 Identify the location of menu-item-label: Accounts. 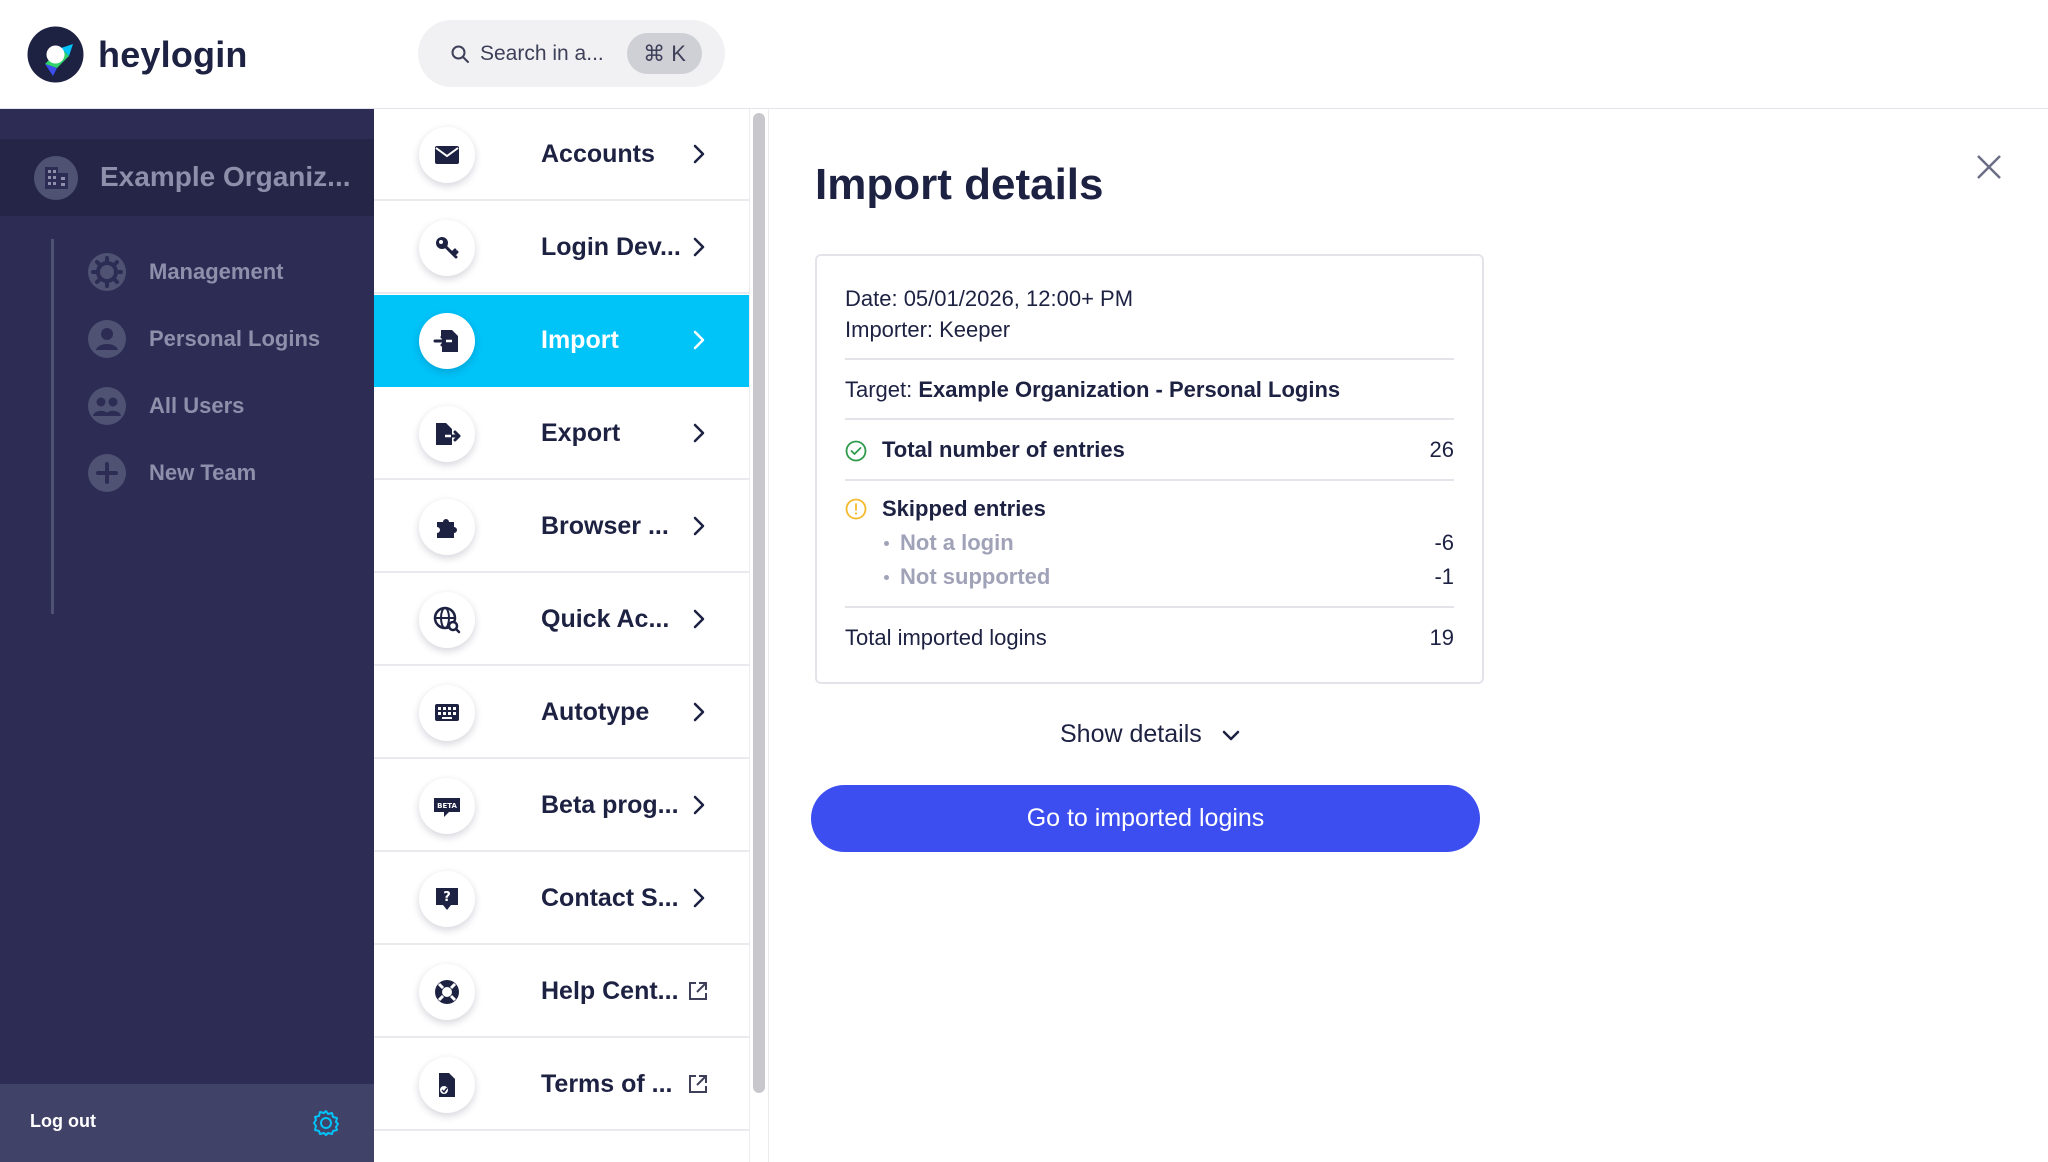
(598, 154).